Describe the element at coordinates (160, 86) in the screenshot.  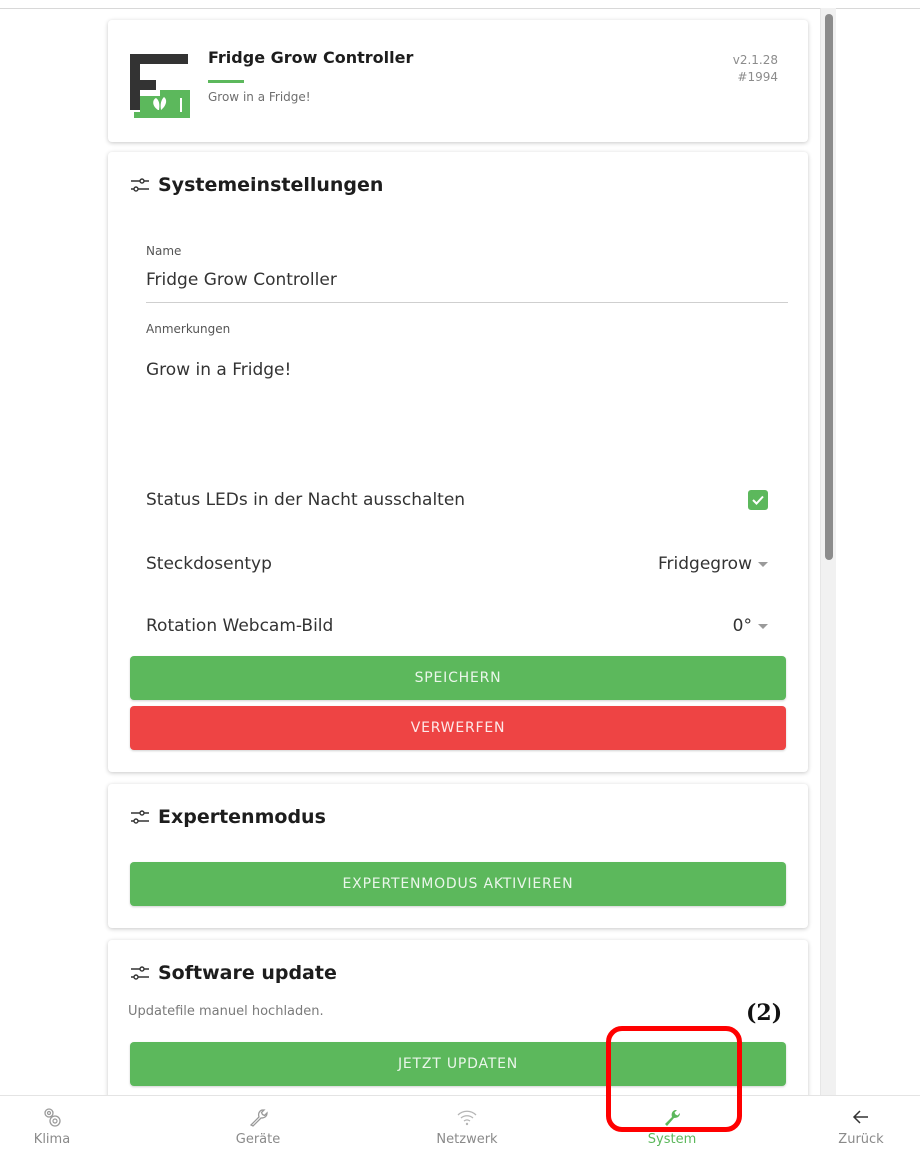
I see `fg-logo-icon` at that location.